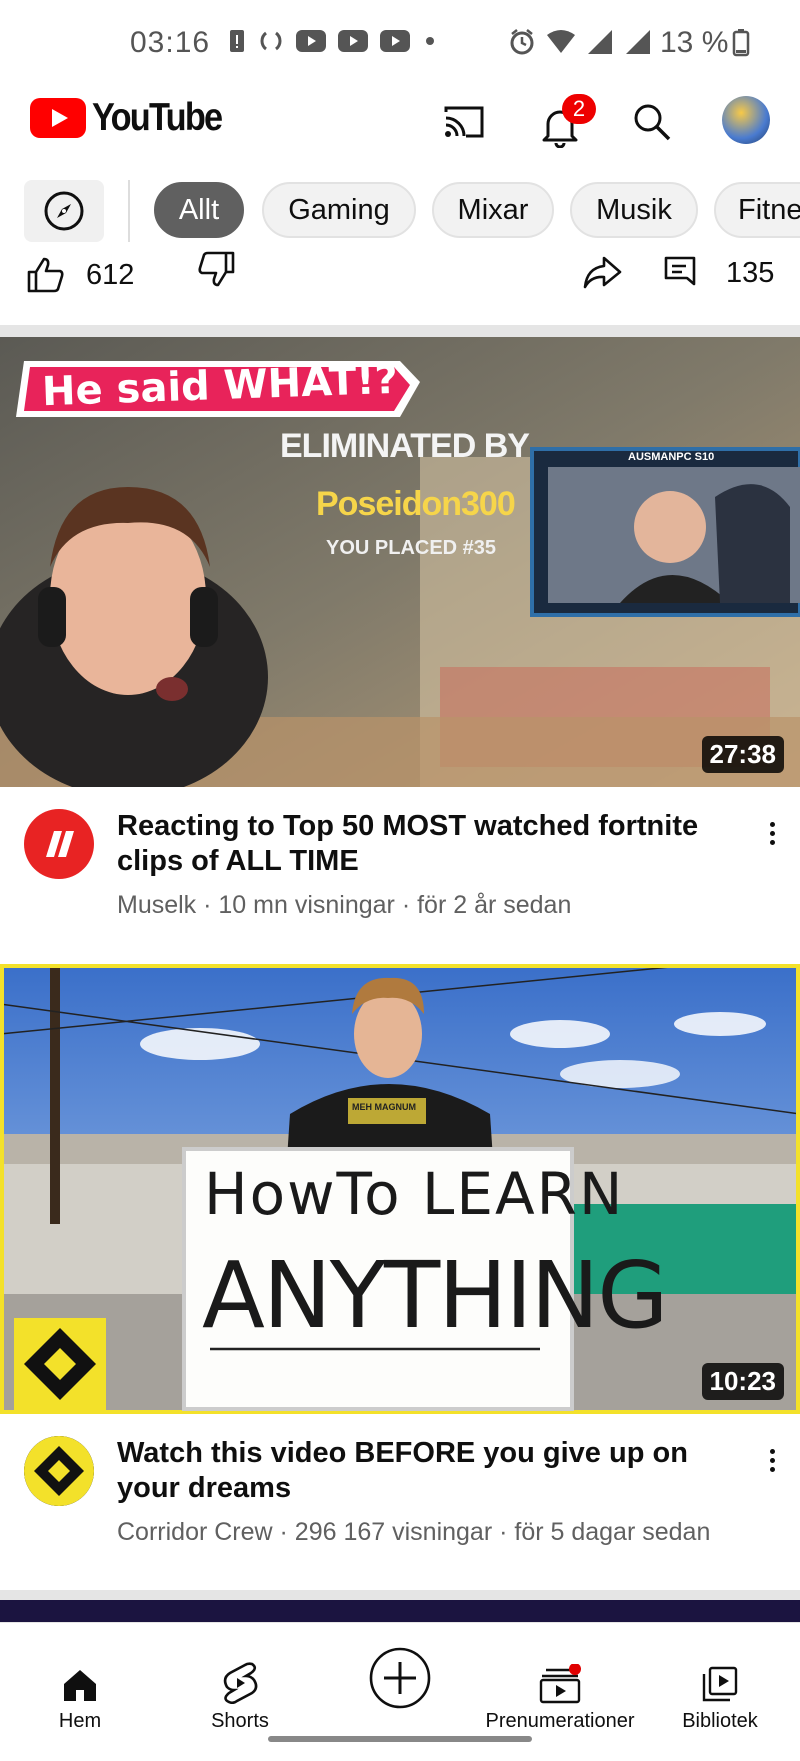 The width and height of the screenshot is (800, 1761). I want to click on share-button, so click(602, 272).